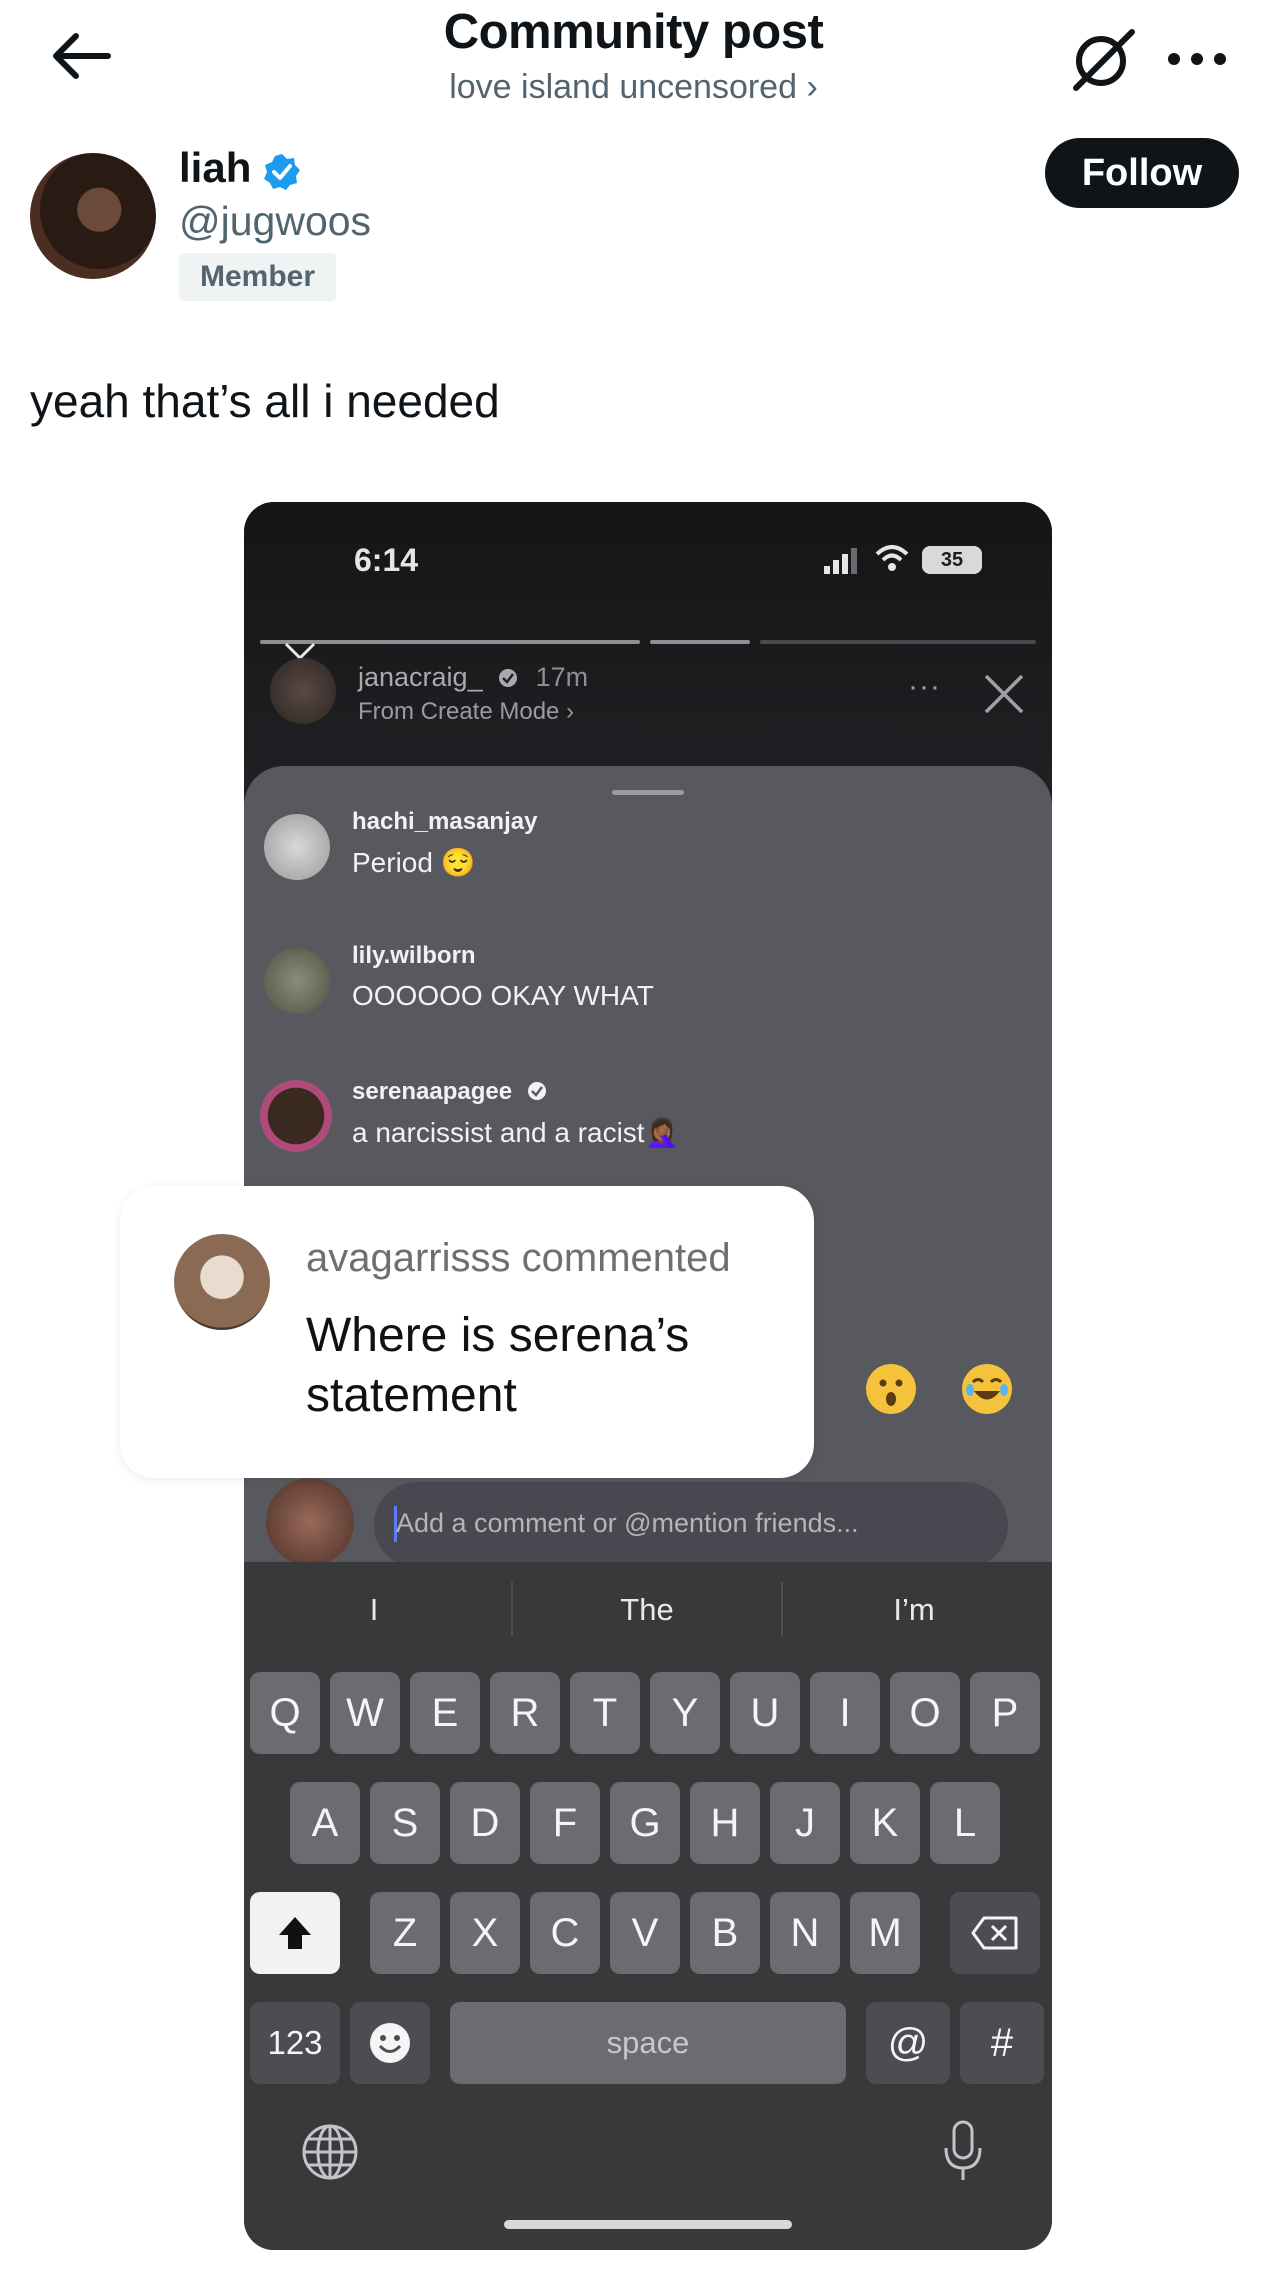 The width and height of the screenshot is (1267, 2292). What do you see at coordinates (805, 1823) in the screenshot?
I see `key-j: J` at bounding box center [805, 1823].